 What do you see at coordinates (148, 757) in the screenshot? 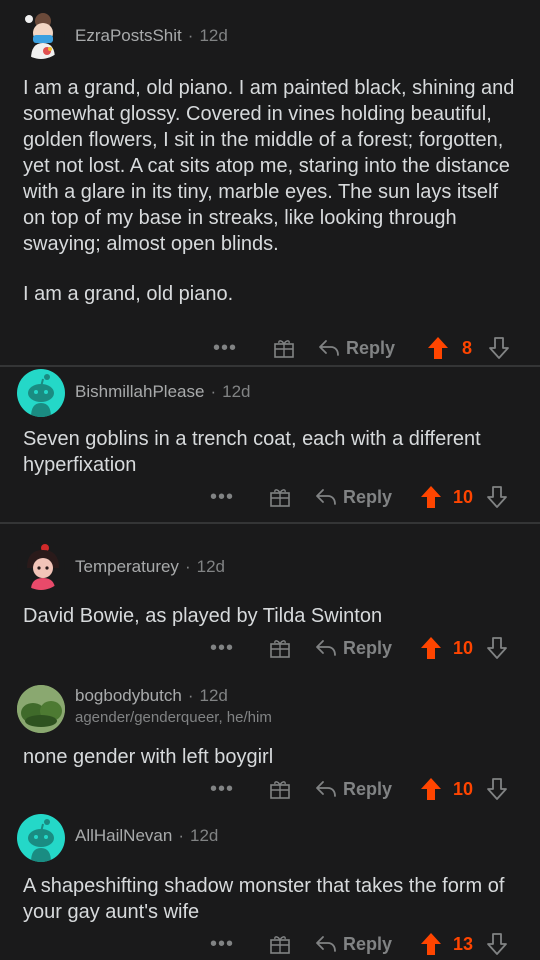
I see `comment-paragraph: none gender with left boygirl` at bounding box center [148, 757].